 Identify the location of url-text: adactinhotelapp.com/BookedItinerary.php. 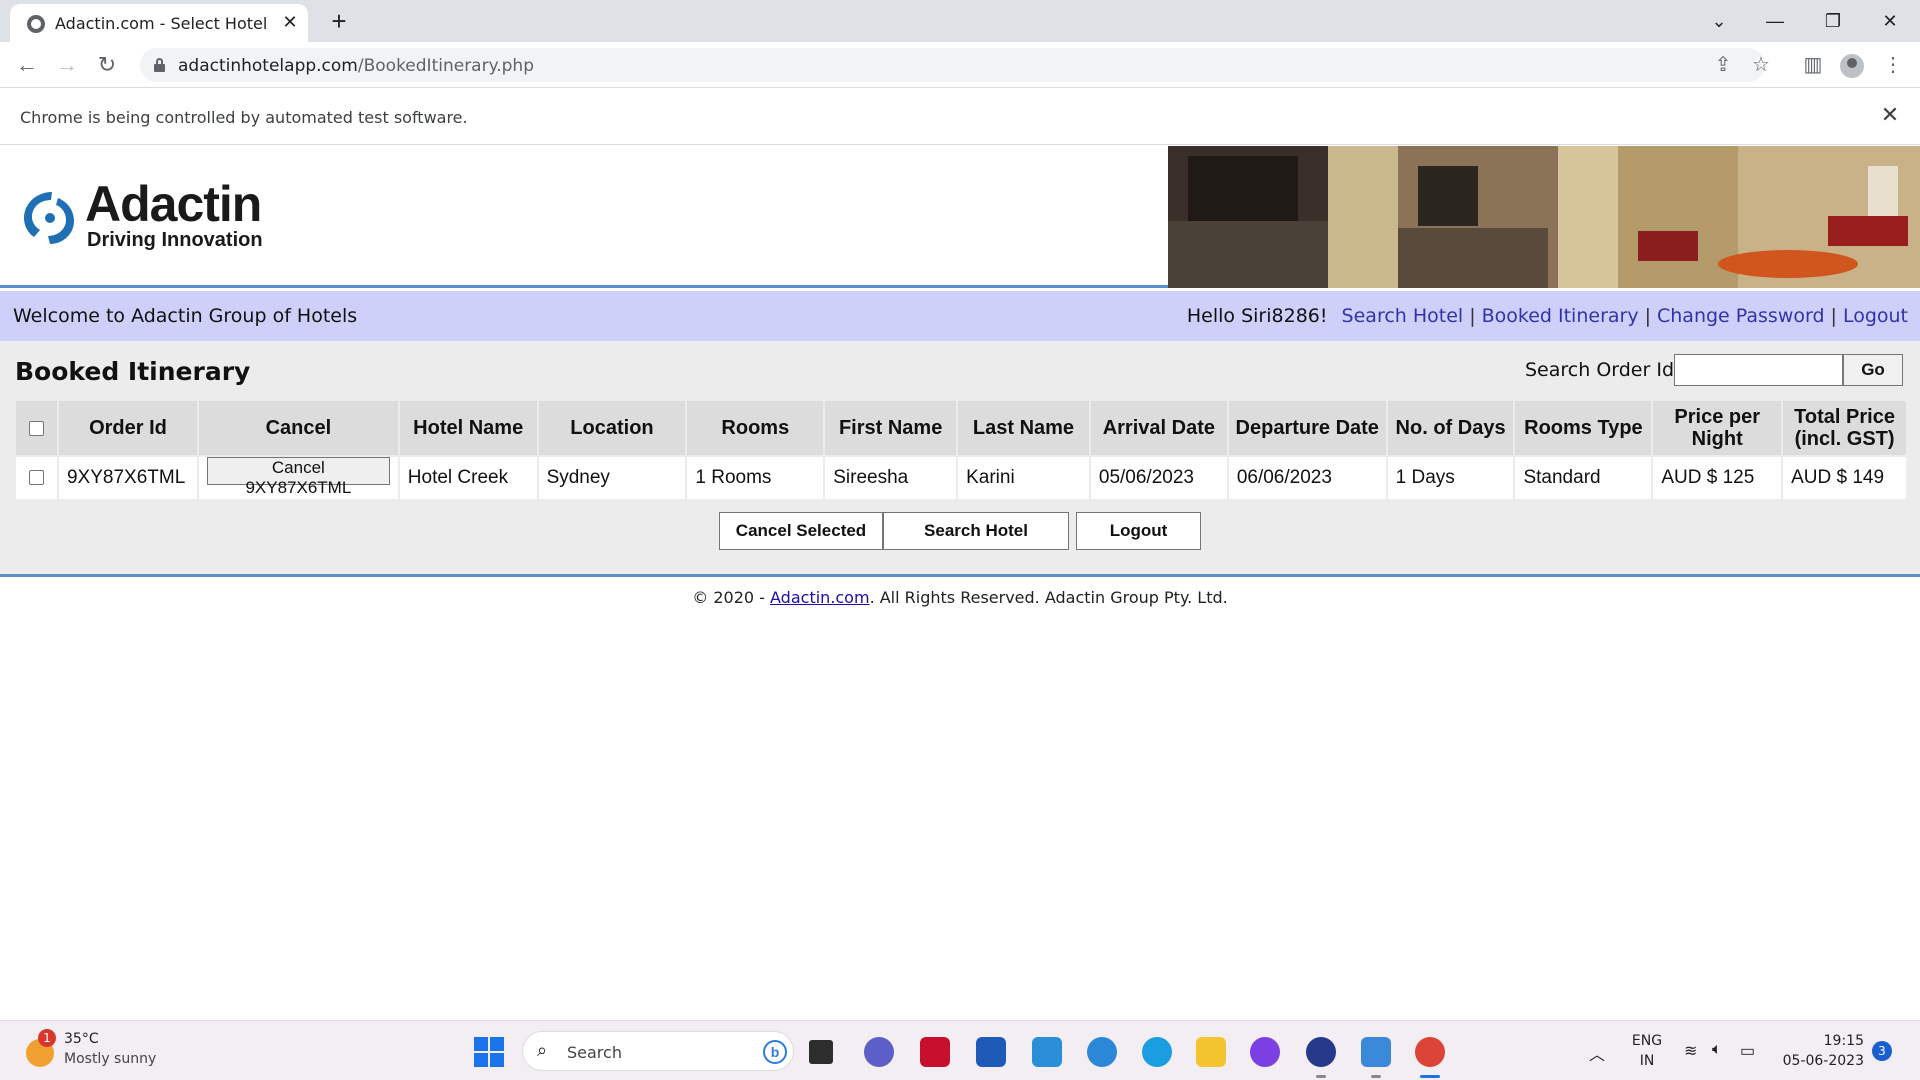
(356, 66).